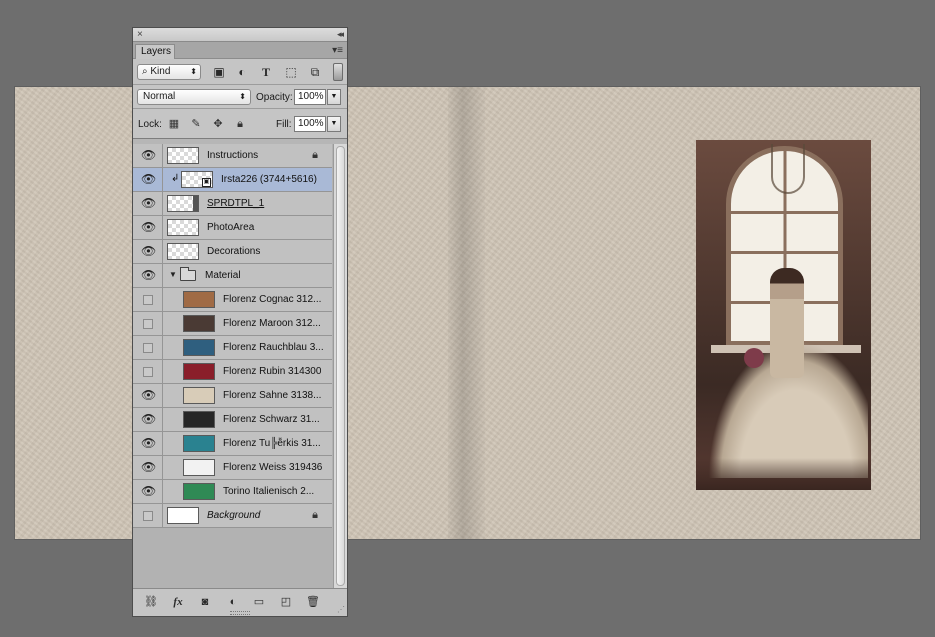  I want to click on layer-name: PhotoArea, so click(230, 227).